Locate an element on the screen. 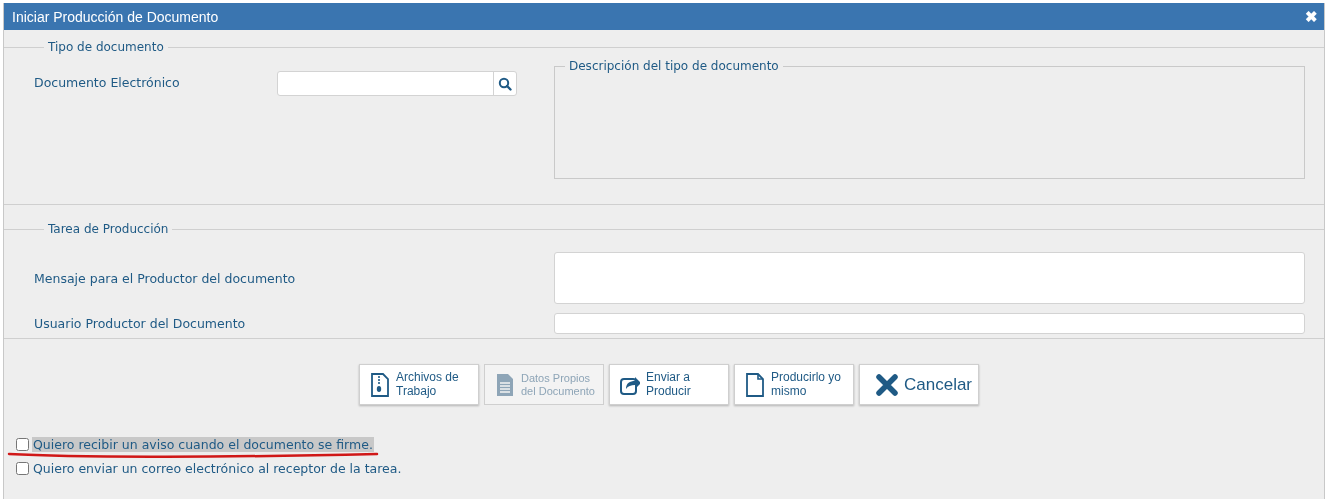 This screenshot has width=1330, height=499. field-label: Mensaje para el Productor del documento is located at coordinates (165, 278).